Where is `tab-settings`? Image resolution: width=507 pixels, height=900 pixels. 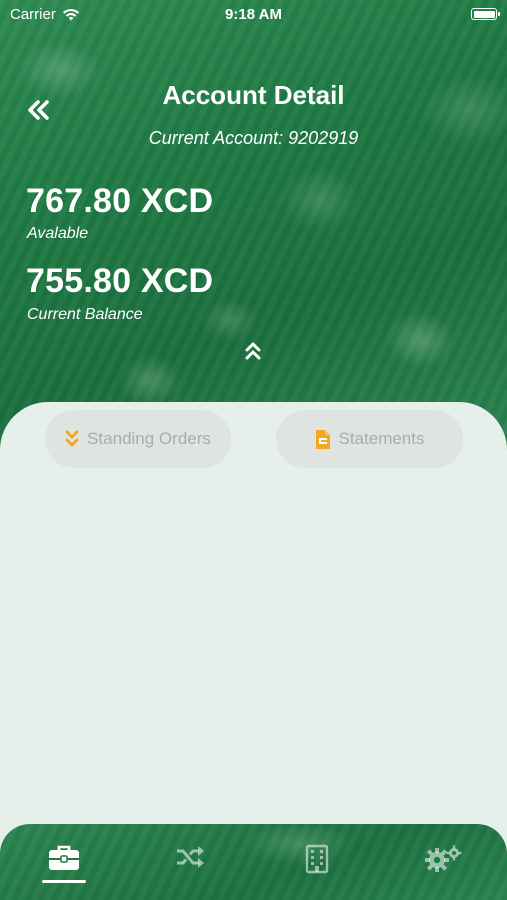
tab-settings is located at coordinates (443, 861).